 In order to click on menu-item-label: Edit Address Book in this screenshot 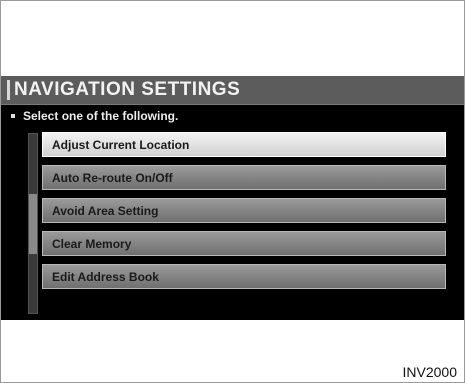, I will do `click(105, 277)`.